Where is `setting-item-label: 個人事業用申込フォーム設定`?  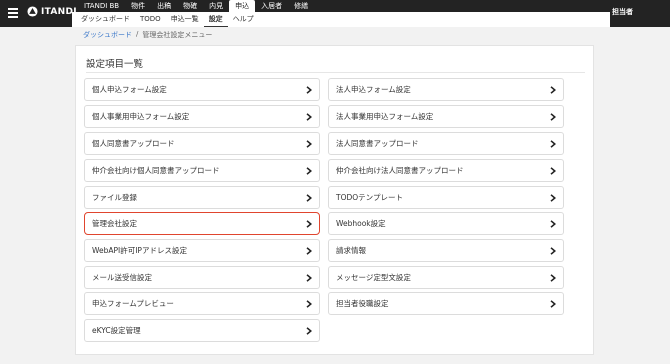 setting-item-label: 個人事業用申込フォーム設定 is located at coordinates (141, 116).